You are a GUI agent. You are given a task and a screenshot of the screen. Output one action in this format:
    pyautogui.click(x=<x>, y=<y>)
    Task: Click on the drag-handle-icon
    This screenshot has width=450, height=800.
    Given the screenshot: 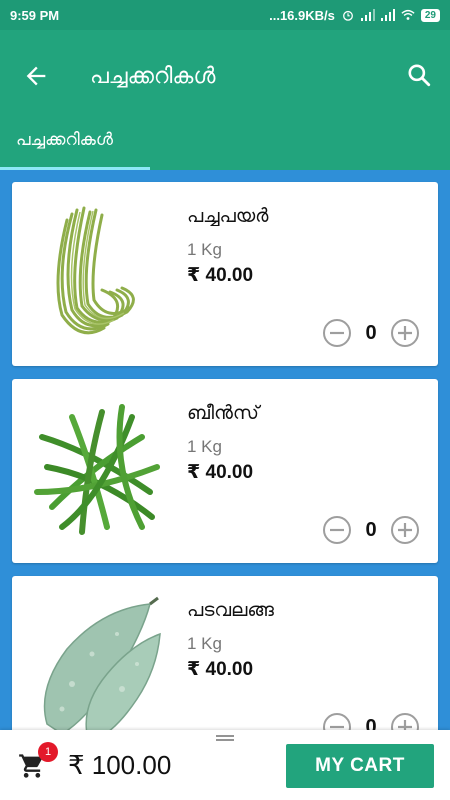 What is the action you would take?
    pyautogui.click(x=225, y=738)
    